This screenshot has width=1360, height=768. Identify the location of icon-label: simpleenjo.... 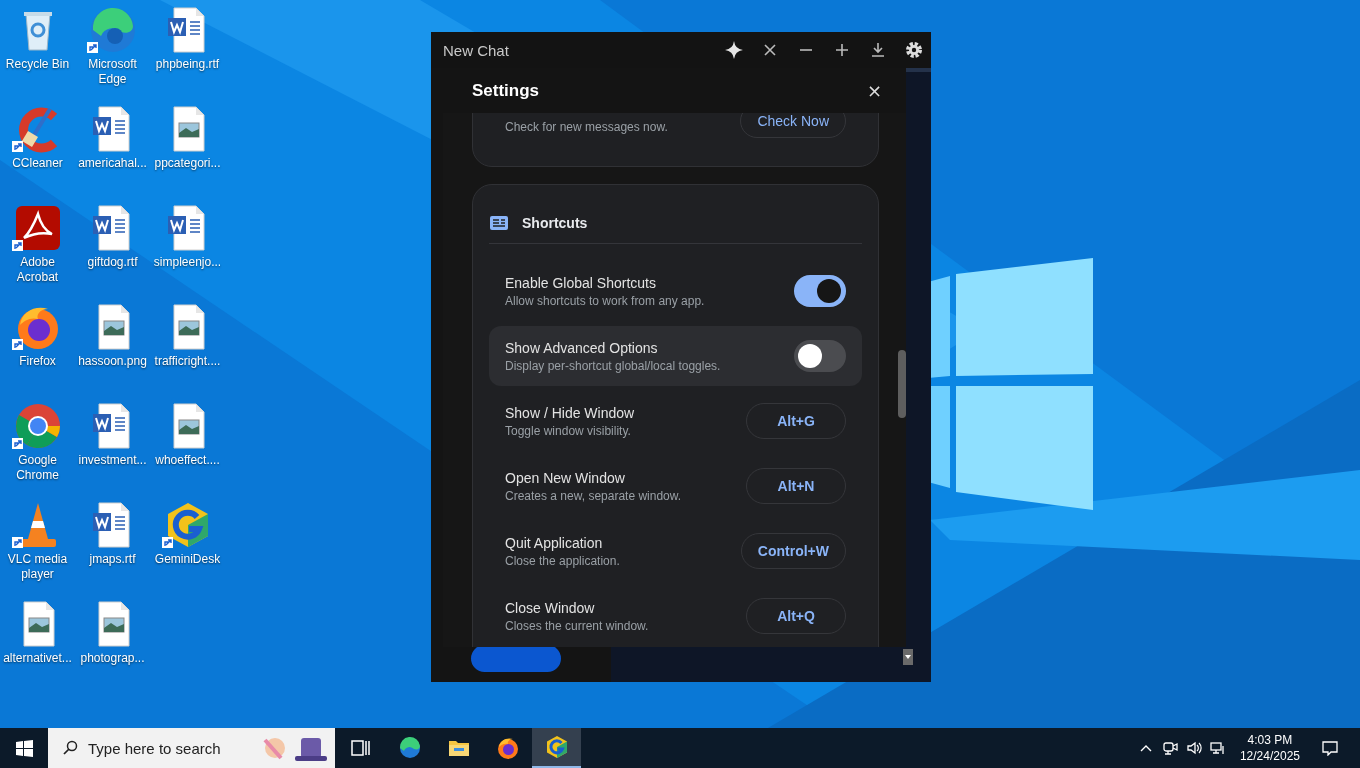
(187, 262).